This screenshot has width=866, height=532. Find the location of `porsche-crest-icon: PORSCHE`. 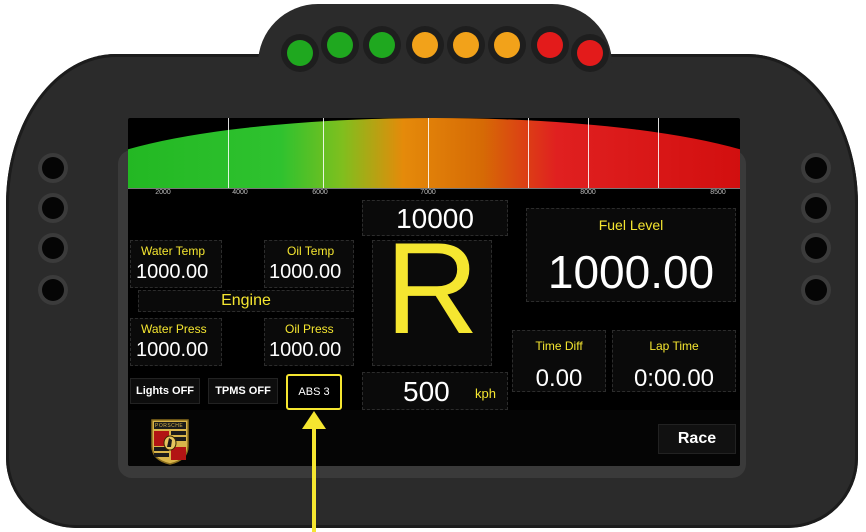

porsche-crest-icon: PORSCHE is located at coordinates (170, 441).